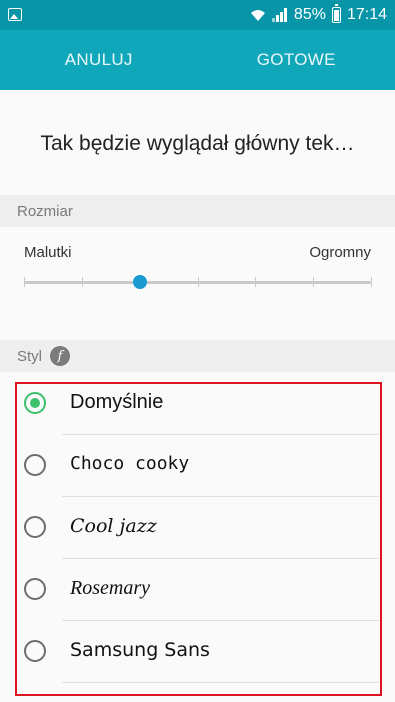 The height and width of the screenshot is (702, 395). Describe the element at coordinates (35, 403) in the screenshot. I see `radio-selected-icon` at that location.